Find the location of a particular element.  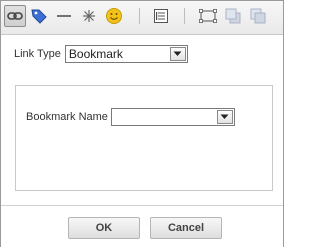

send-backward-icon is located at coordinates (258, 16).